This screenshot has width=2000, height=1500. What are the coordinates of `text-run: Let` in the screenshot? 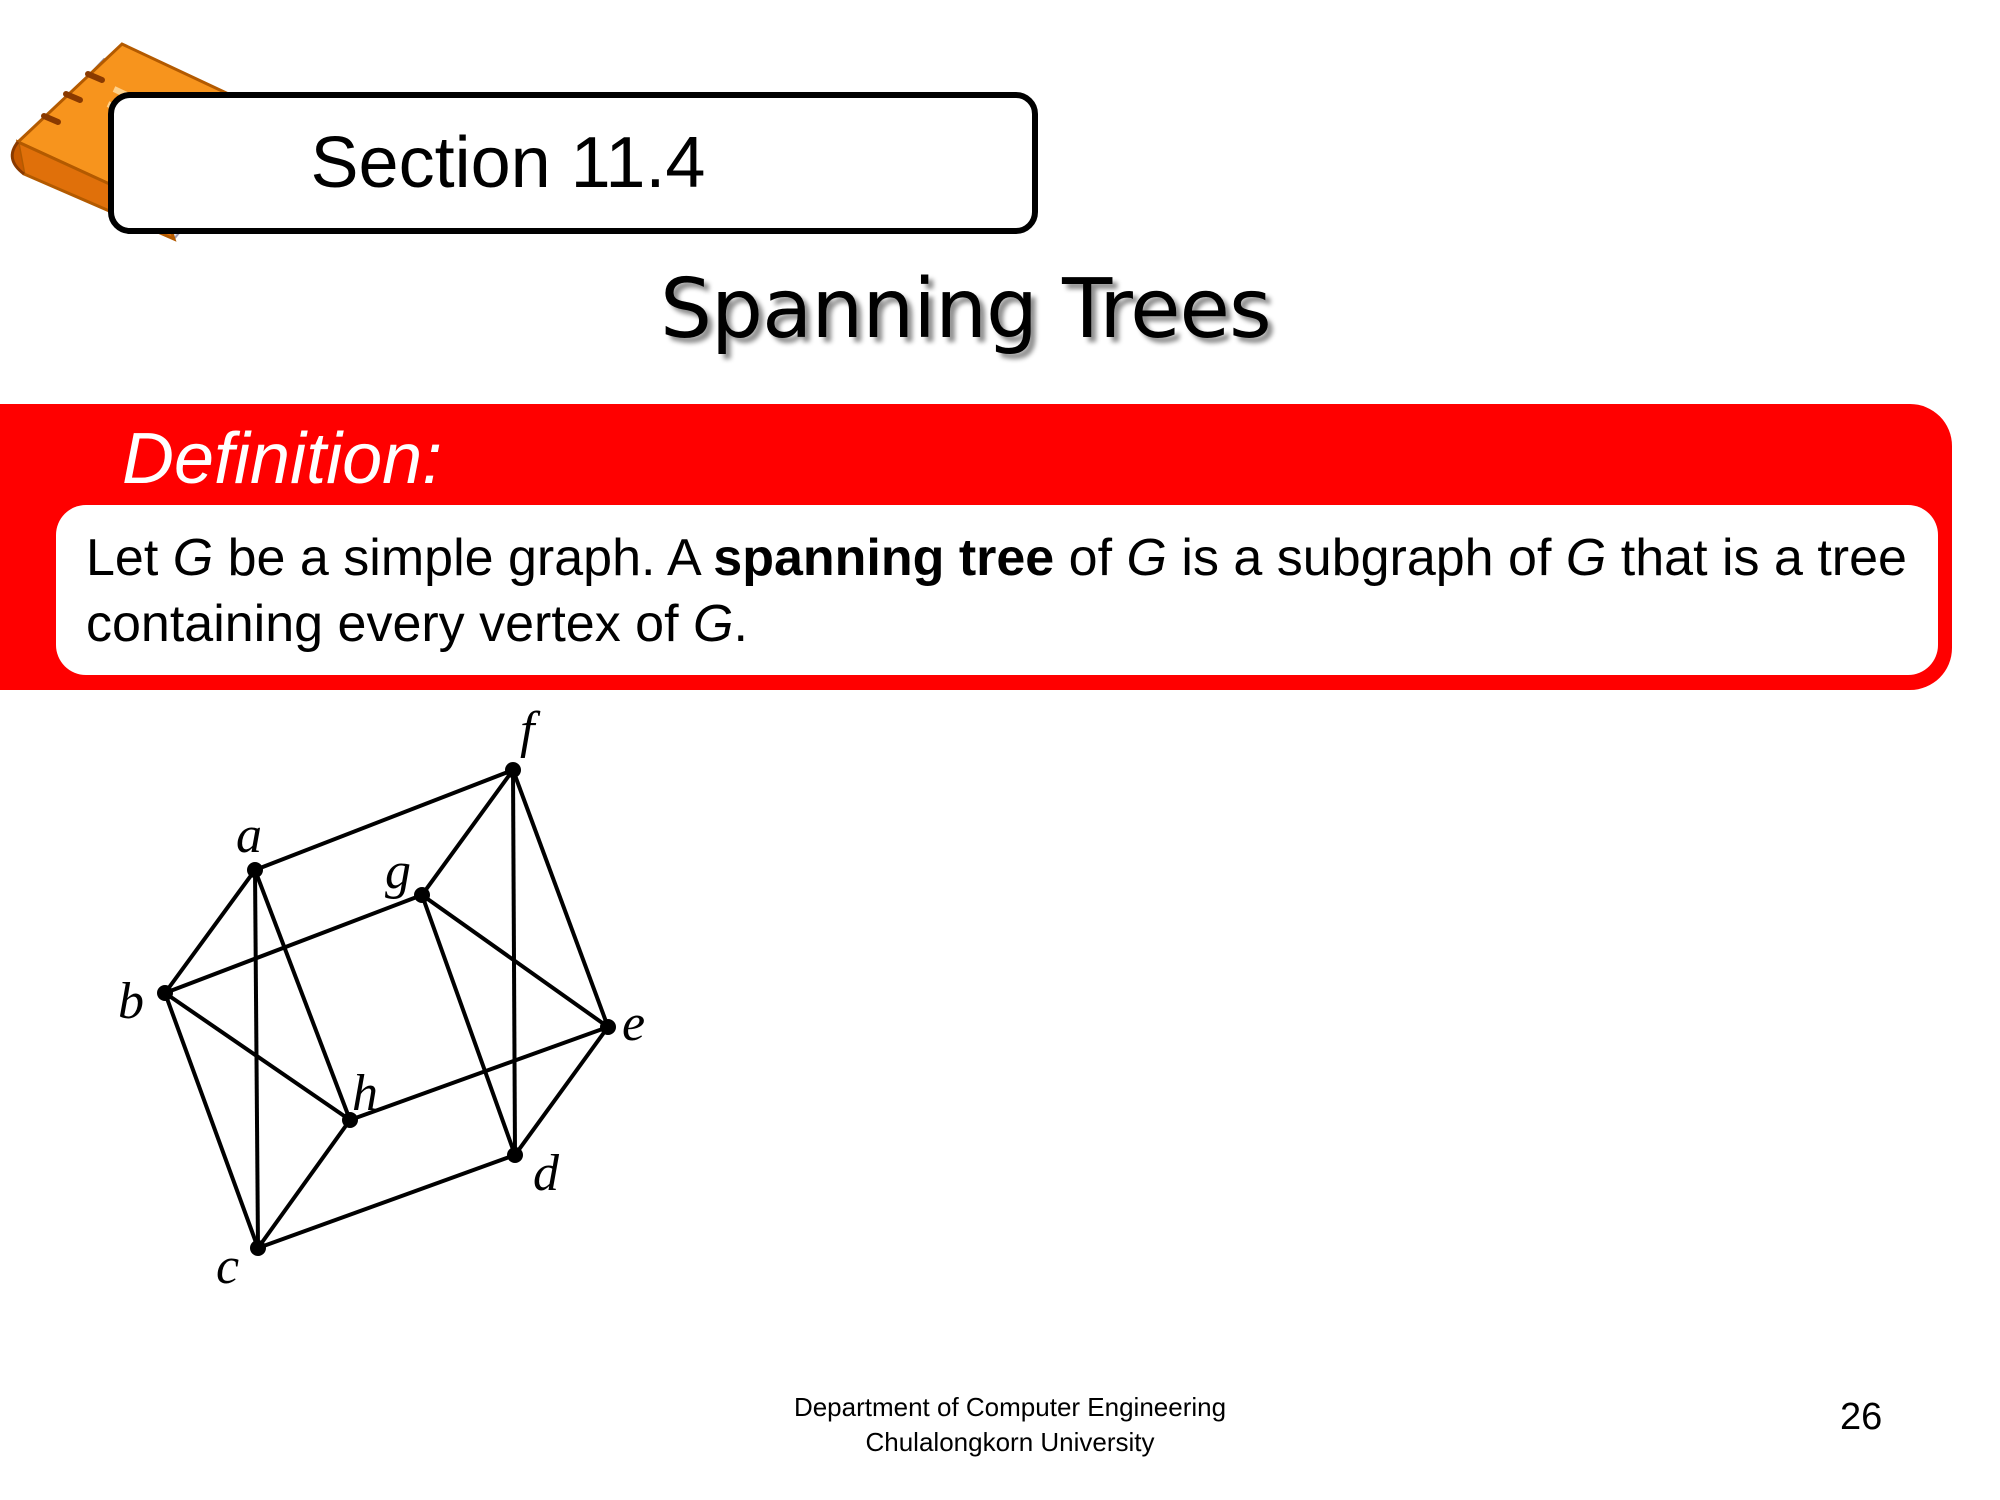 It's located at (129, 558).